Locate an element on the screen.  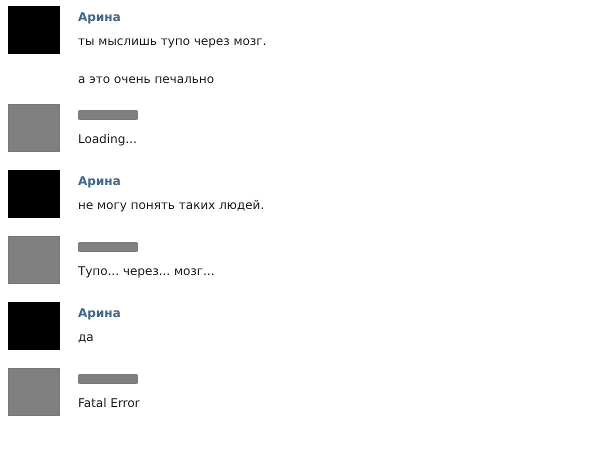
message-text: а это очень печально is located at coordinates (147, 79).